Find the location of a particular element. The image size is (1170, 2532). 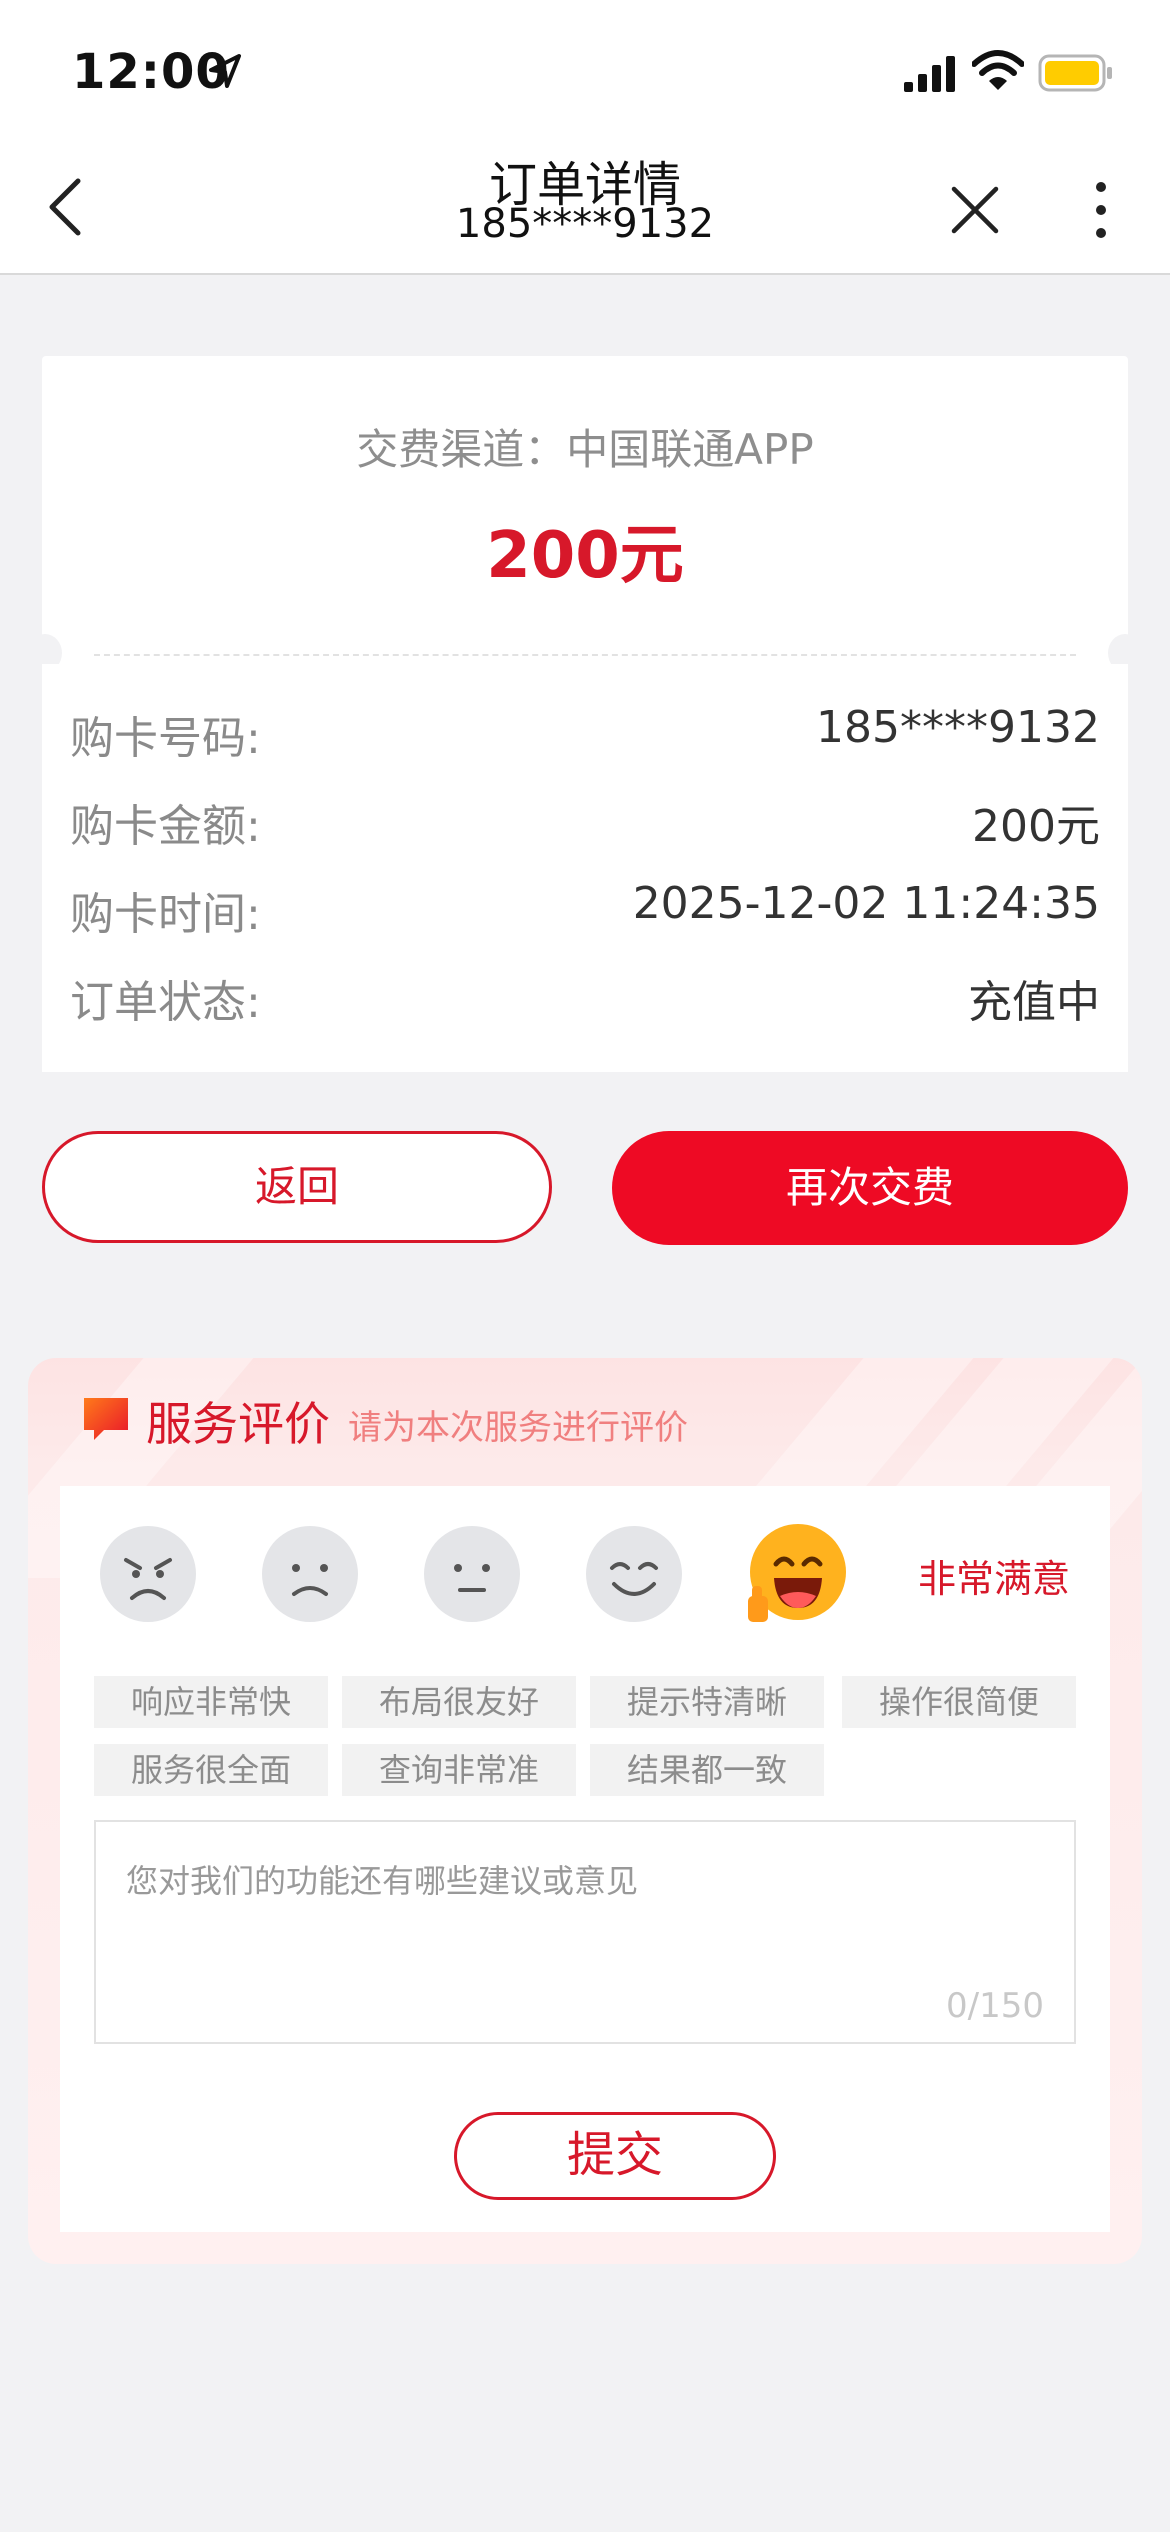

detail-row-status: 订单状态: 充值中 is located at coordinates (585, 1001).